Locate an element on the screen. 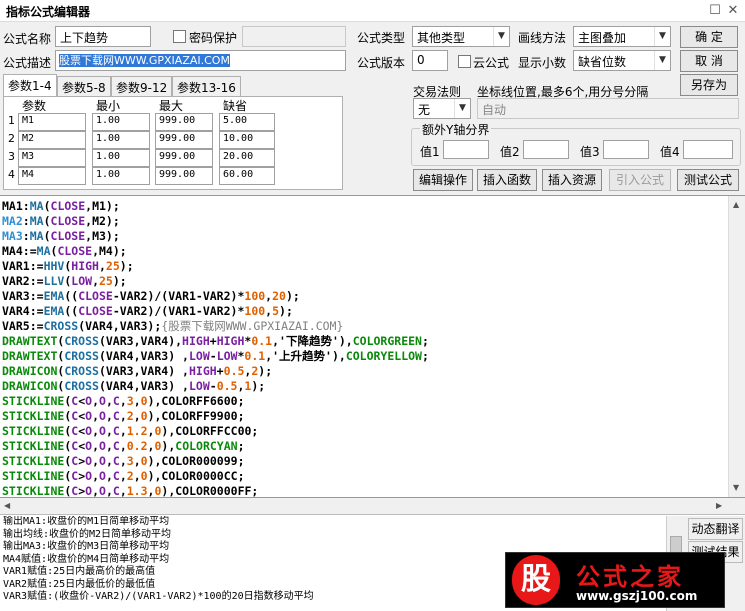 The width and height of the screenshot is (745, 611). tab-params-13-16: 参数13-16 is located at coordinates (206, 86).